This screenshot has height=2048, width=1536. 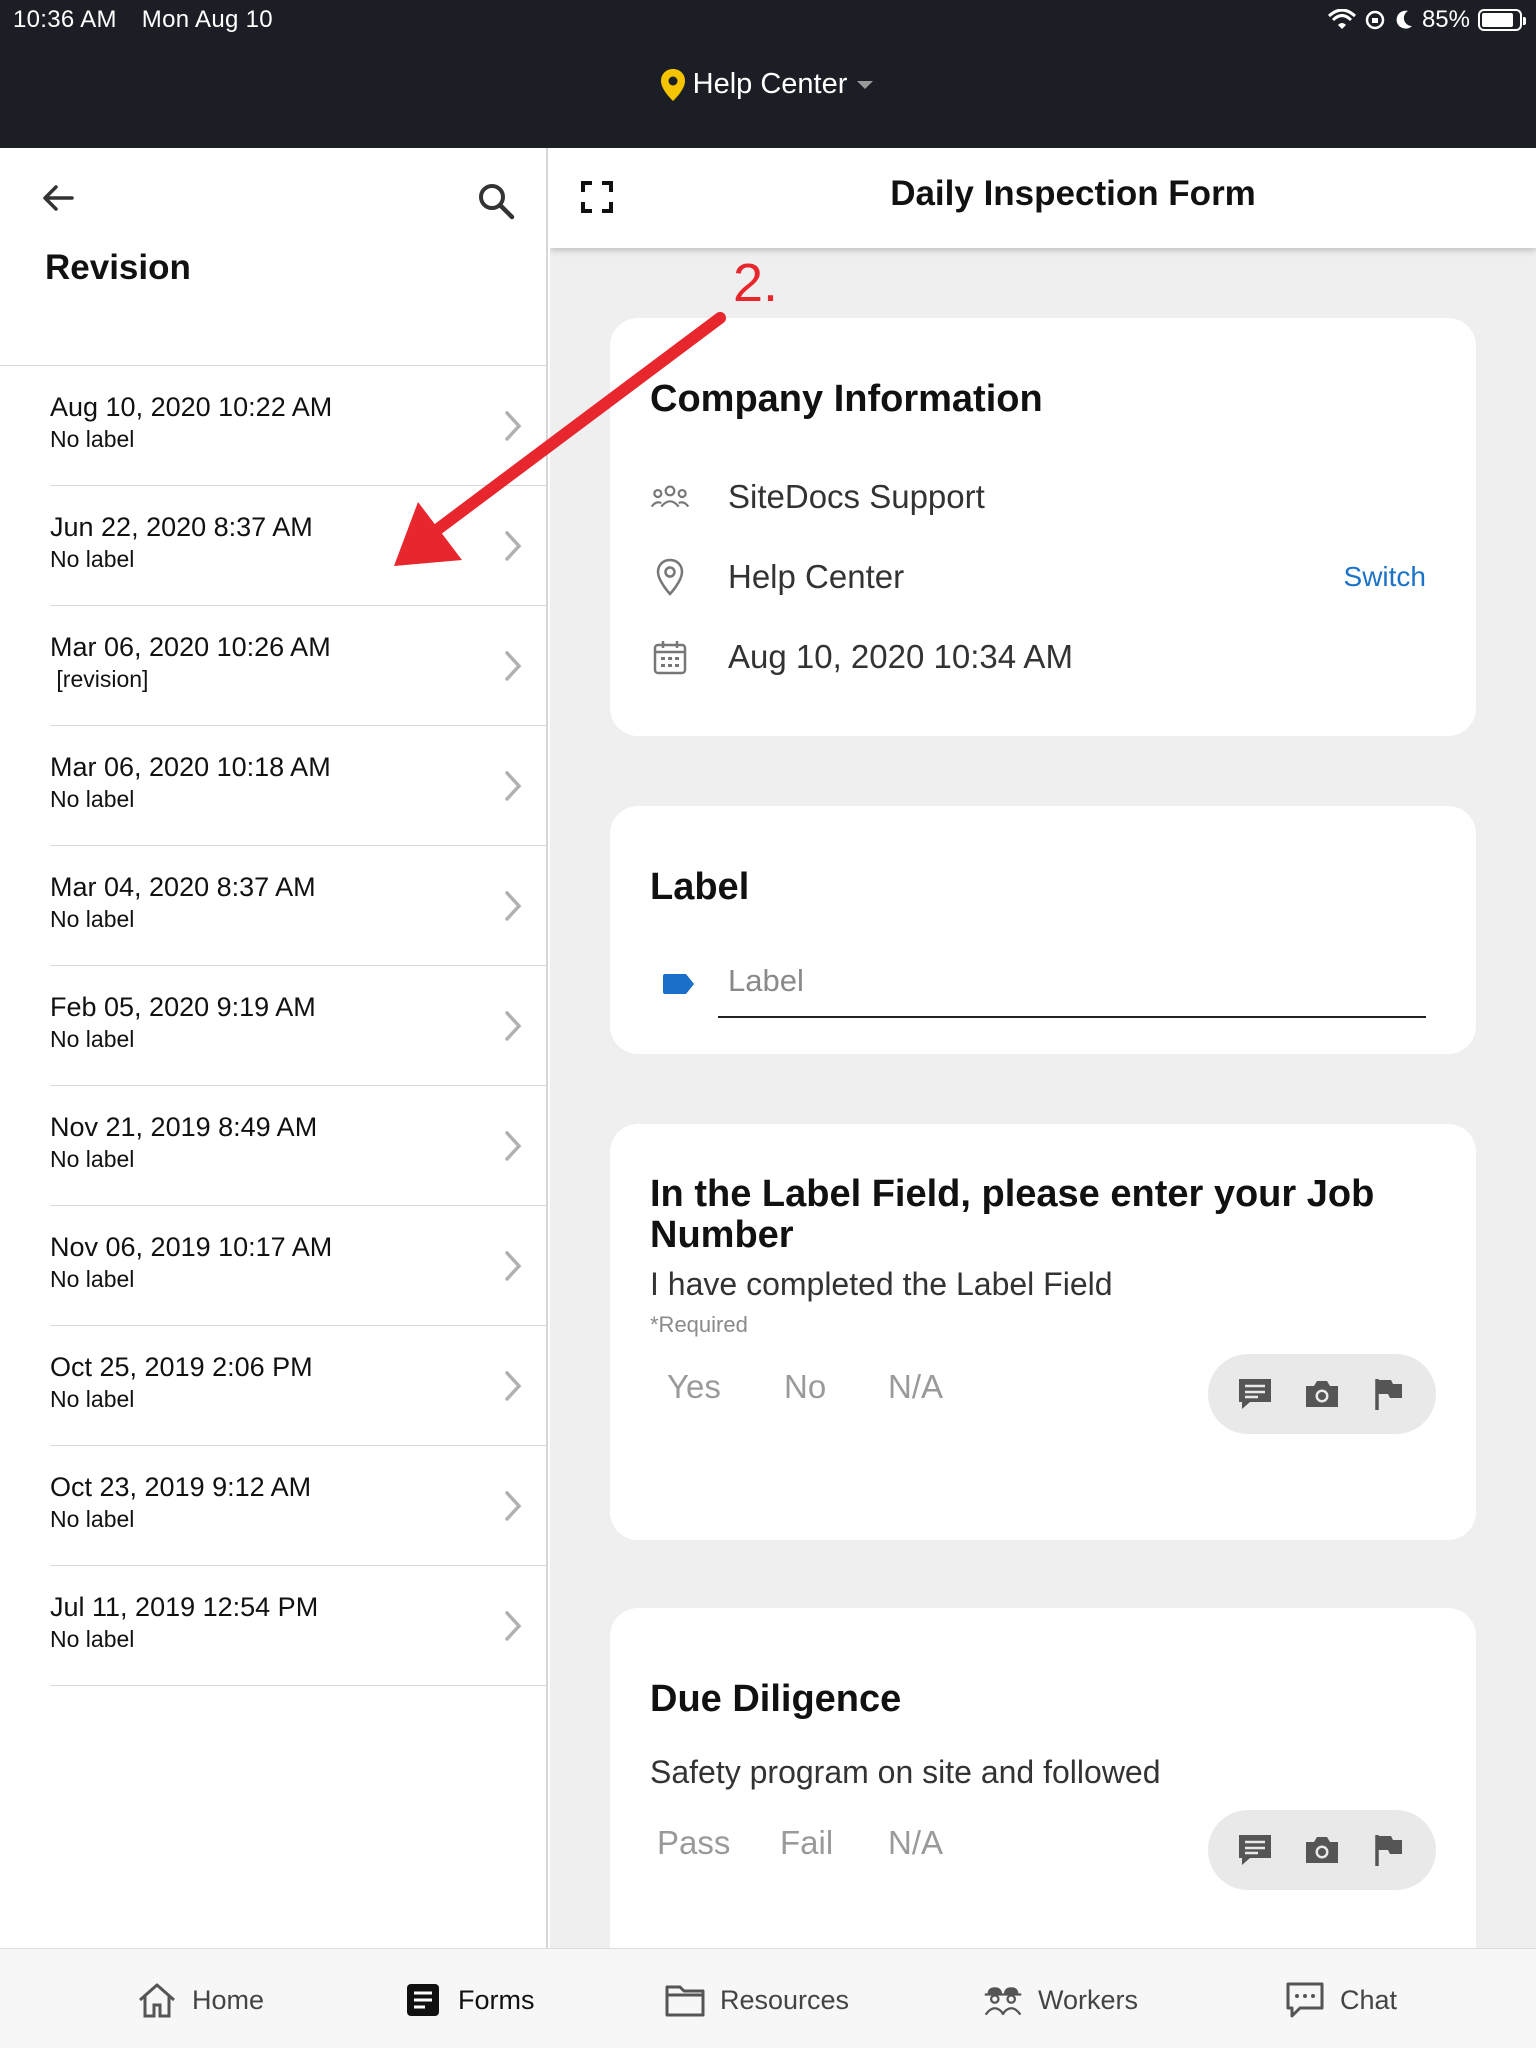 What do you see at coordinates (1088, 1999) in the screenshot?
I see `nav-workers-label: Workers` at bounding box center [1088, 1999].